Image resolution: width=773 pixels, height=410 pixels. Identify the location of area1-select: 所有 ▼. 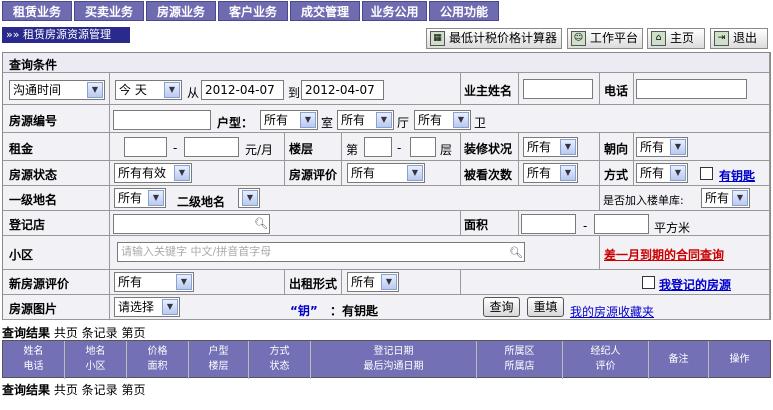
(140, 198).